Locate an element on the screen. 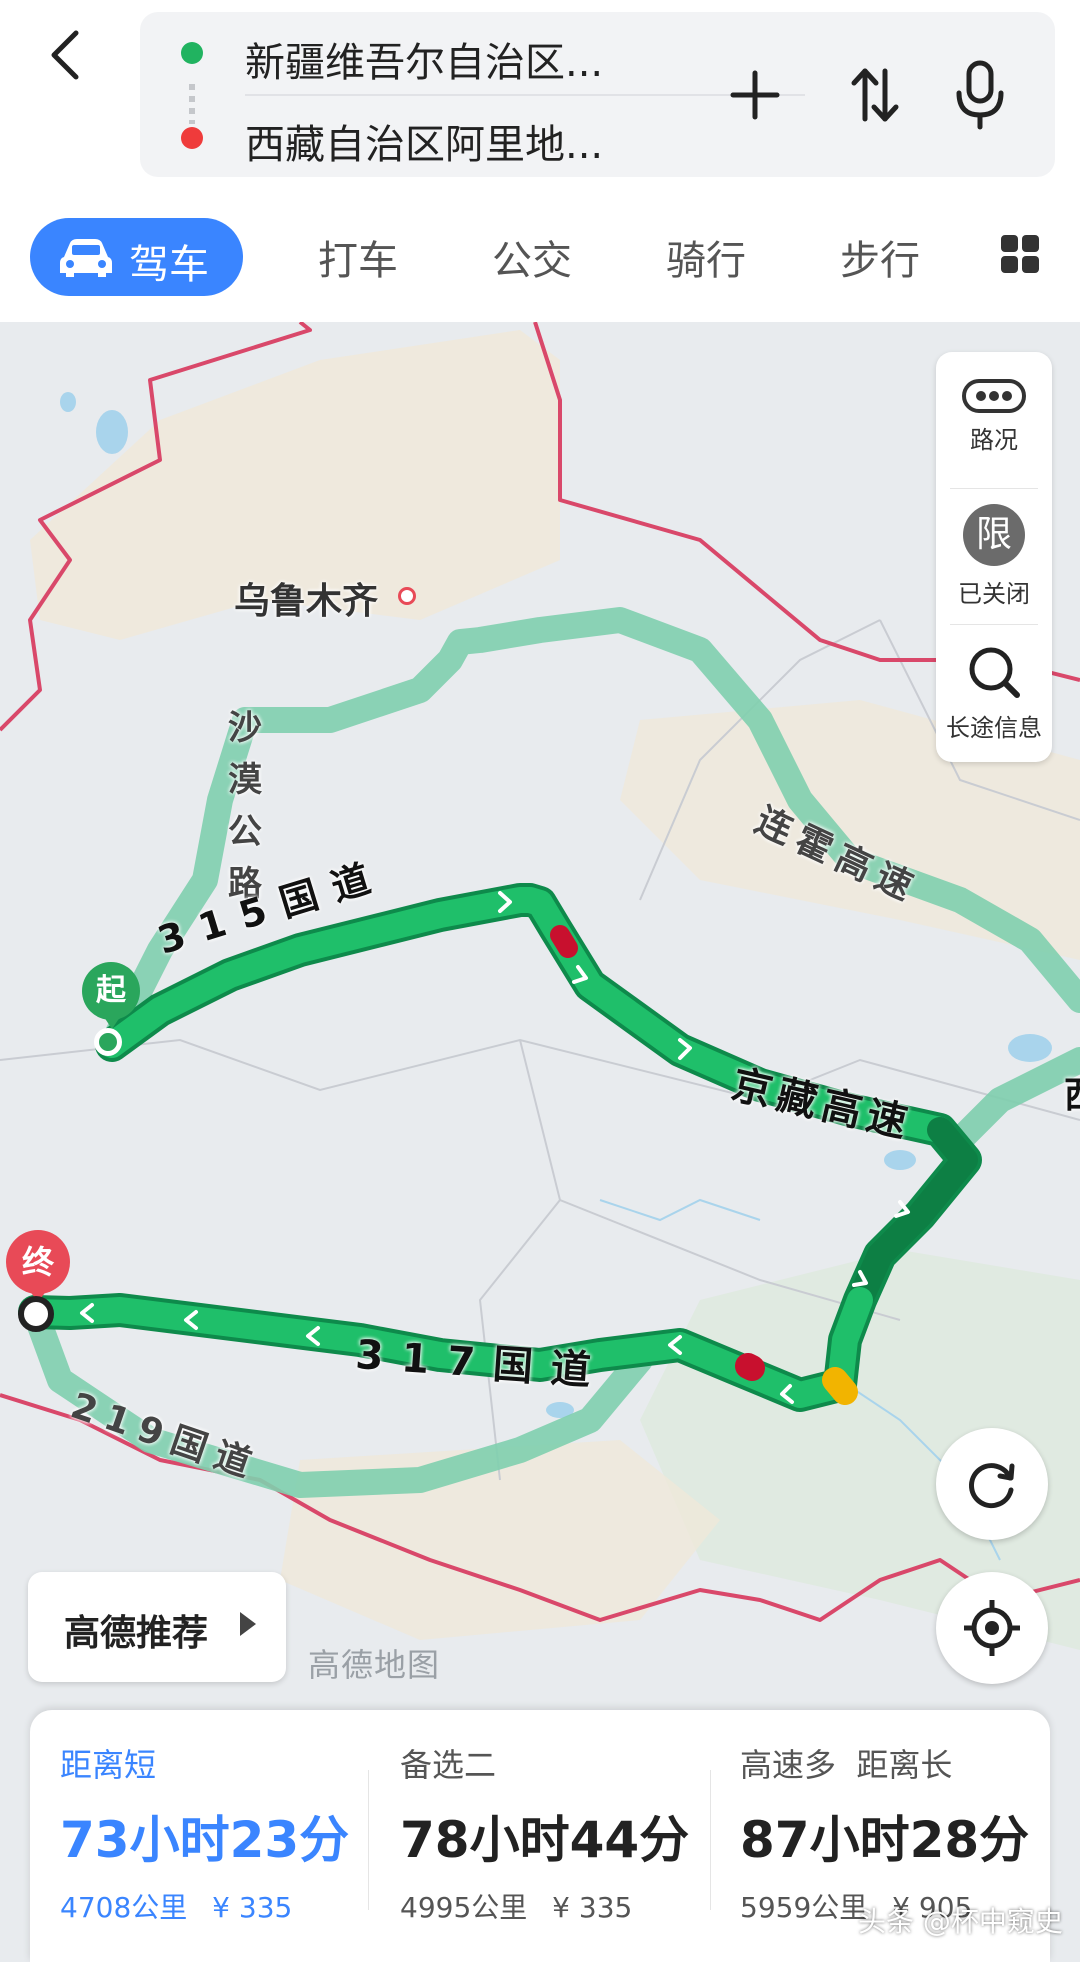 The image size is (1080, 1962). route-tag: 距离短 is located at coordinates (108, 1765).